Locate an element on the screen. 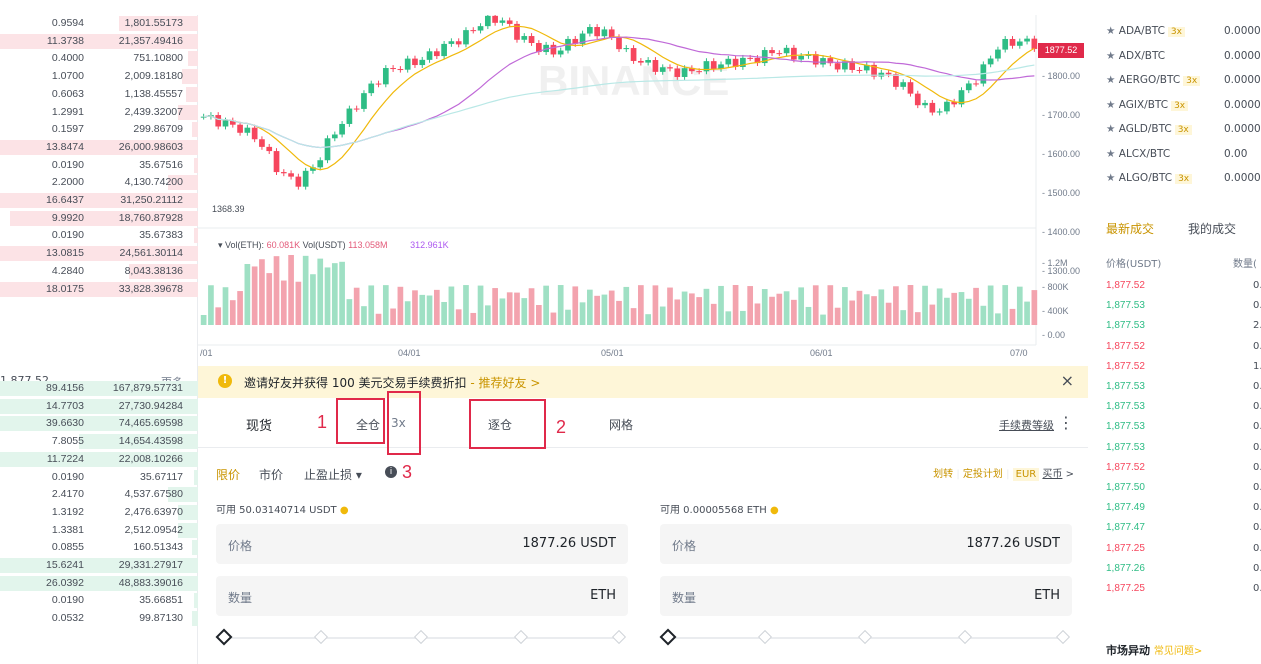 The image size is (1261, 664). market-pair: ★ ALGO/BTC 3x is located at coordinates (1149, 178).